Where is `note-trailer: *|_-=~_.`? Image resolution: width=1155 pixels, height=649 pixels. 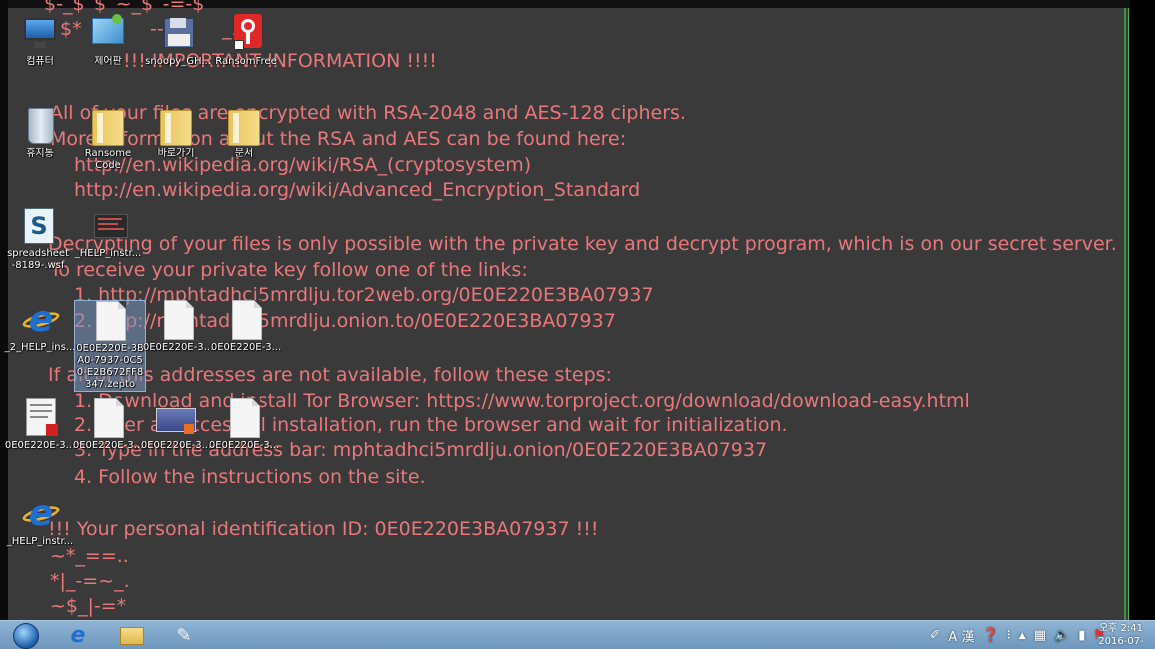
note-trailer: *|_-=~_. is located at coordinates (90, 581).